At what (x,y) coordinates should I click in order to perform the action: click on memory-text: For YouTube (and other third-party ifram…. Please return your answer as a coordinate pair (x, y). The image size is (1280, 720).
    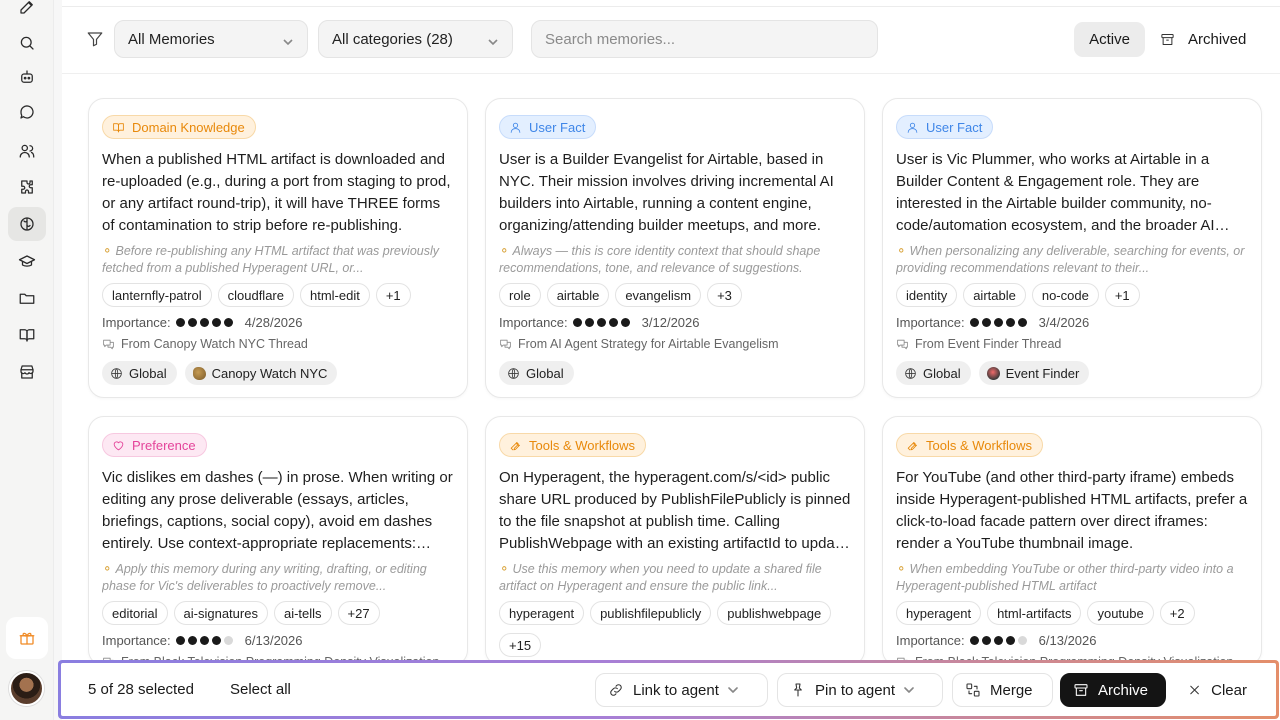
    Looking at the image, I should click on (1072, 510).